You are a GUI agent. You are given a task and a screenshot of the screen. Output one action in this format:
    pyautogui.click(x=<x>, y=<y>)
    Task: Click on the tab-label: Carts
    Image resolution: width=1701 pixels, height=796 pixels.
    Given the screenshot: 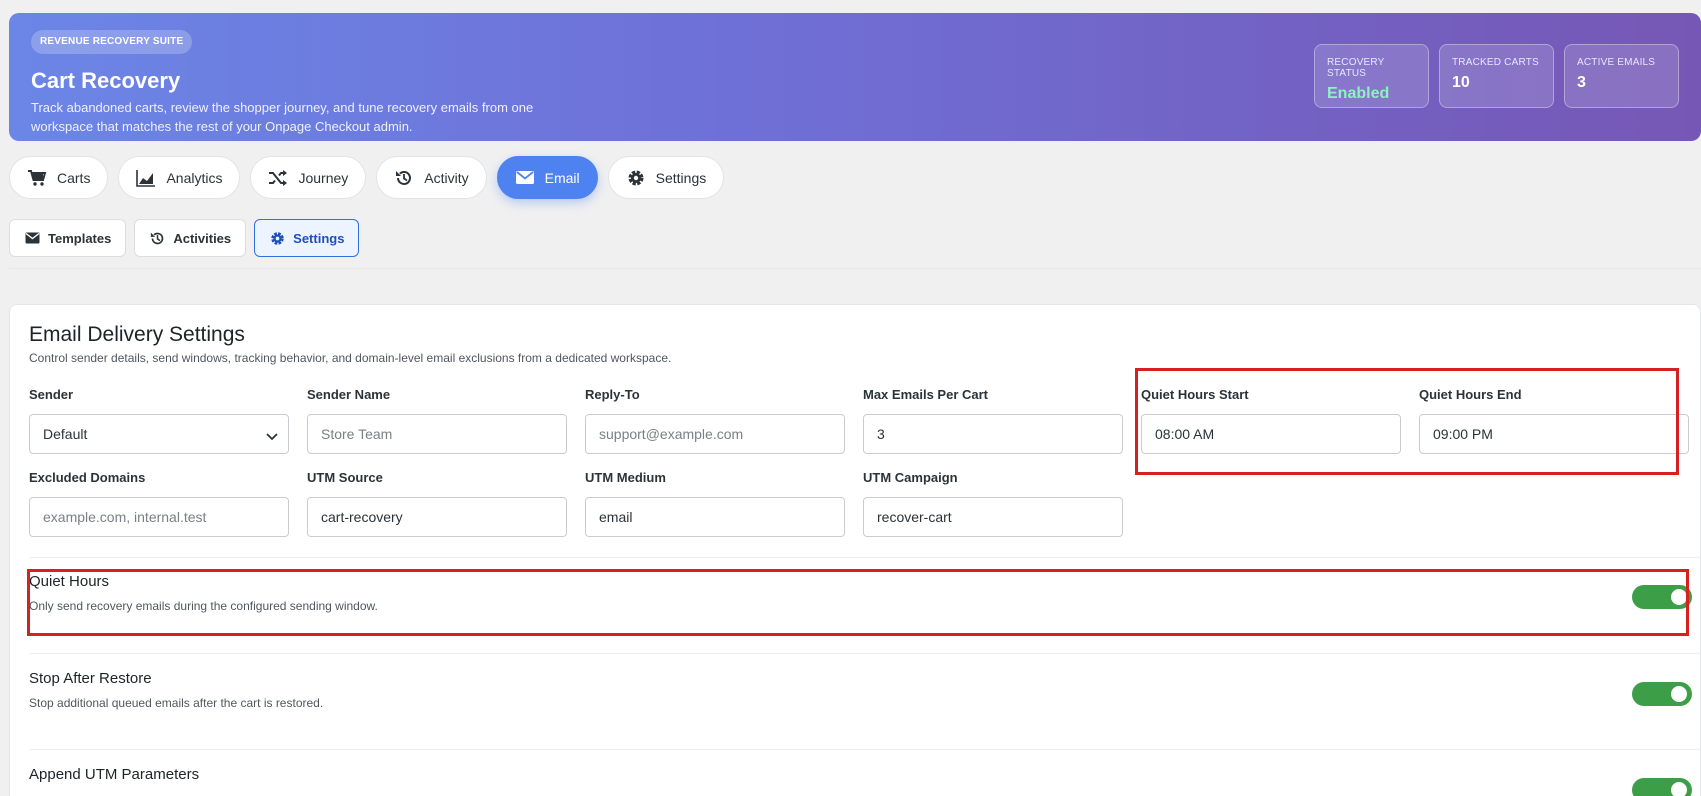 What is the action you would take?
    pyautogui.click(x=74, y=177)
    